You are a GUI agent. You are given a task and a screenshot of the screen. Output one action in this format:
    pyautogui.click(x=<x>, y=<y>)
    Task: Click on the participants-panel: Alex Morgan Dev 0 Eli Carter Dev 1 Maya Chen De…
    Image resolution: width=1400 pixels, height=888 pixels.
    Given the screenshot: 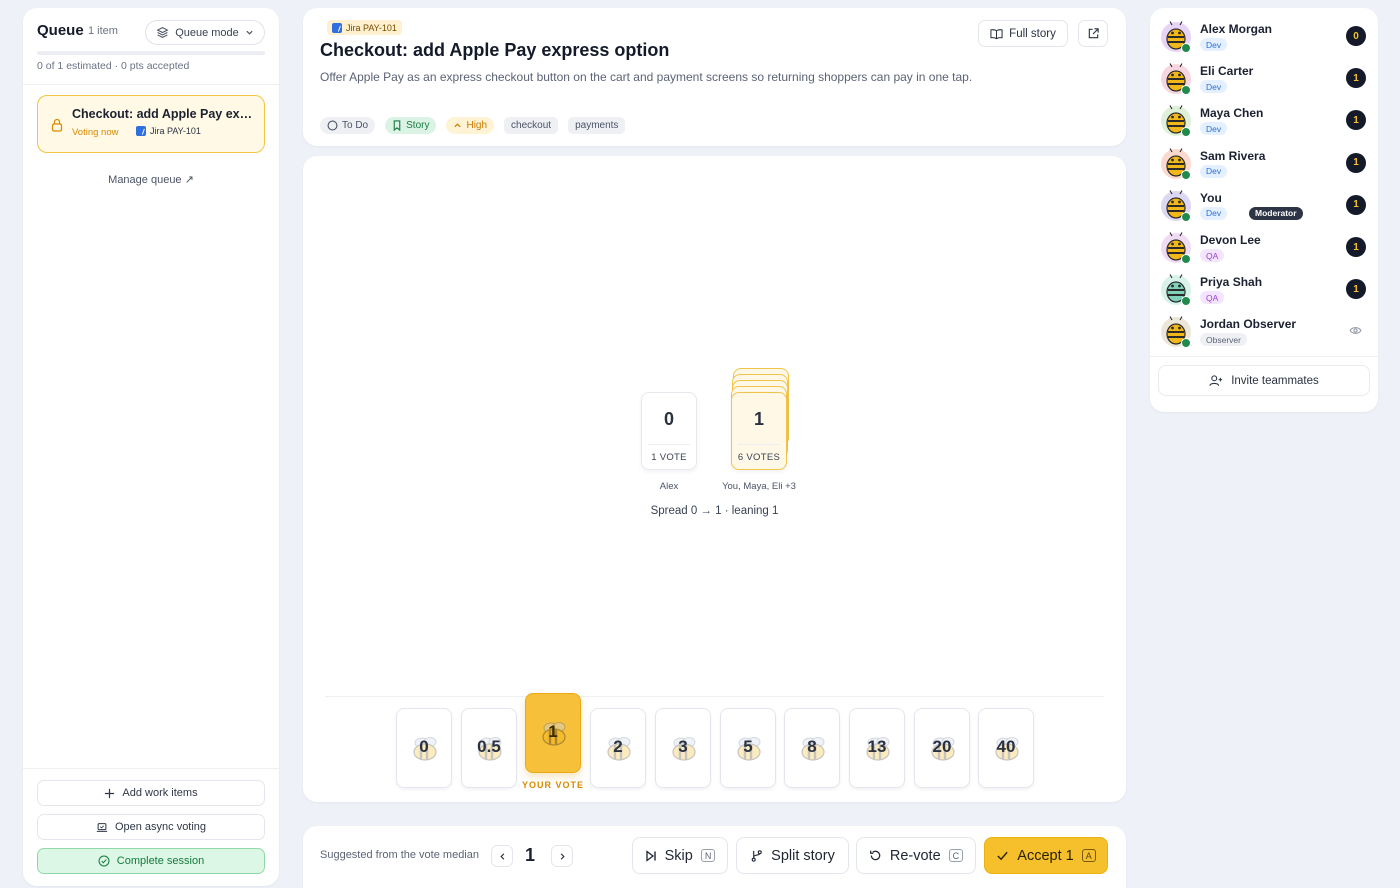 What is the action you would take?
    pyautogui.click(x=1264, y=210)
    